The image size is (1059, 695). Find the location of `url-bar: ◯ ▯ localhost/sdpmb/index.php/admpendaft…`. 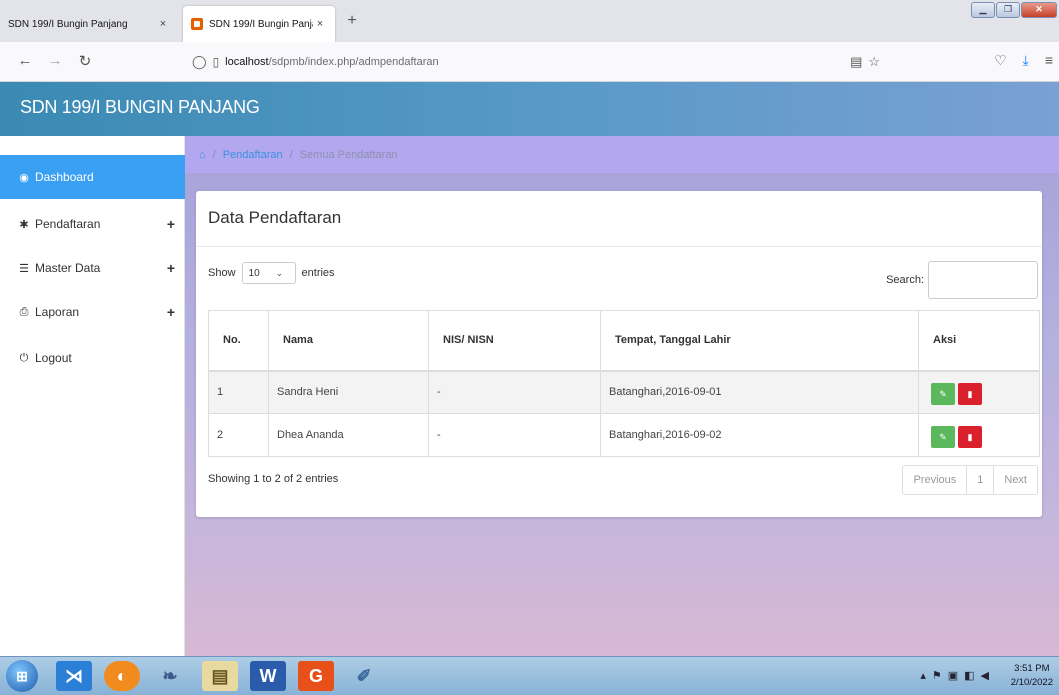

url-bar: ◯ ▯ localhost/sdpmb/index.php/admpendaft… is located at coordinates (542, 62).